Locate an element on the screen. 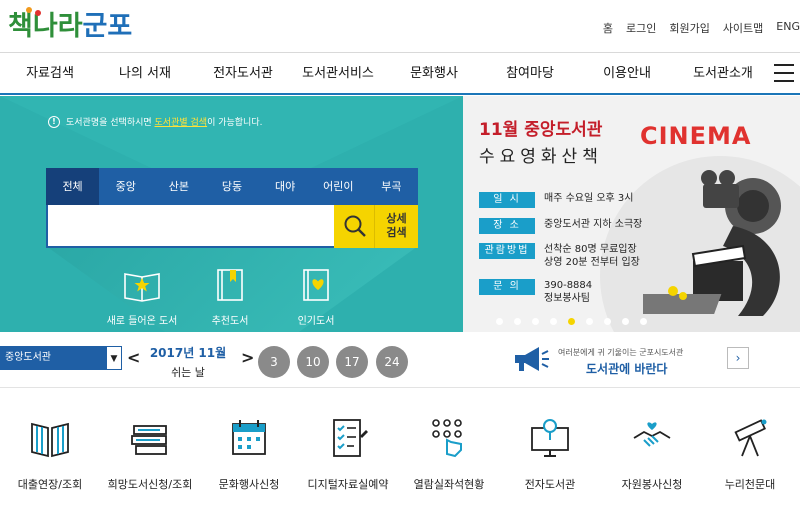 Image resolution: width=800 pixels, height=523 pixels. chevron-down-icon: ▼ is located at coordinates (114, 358).